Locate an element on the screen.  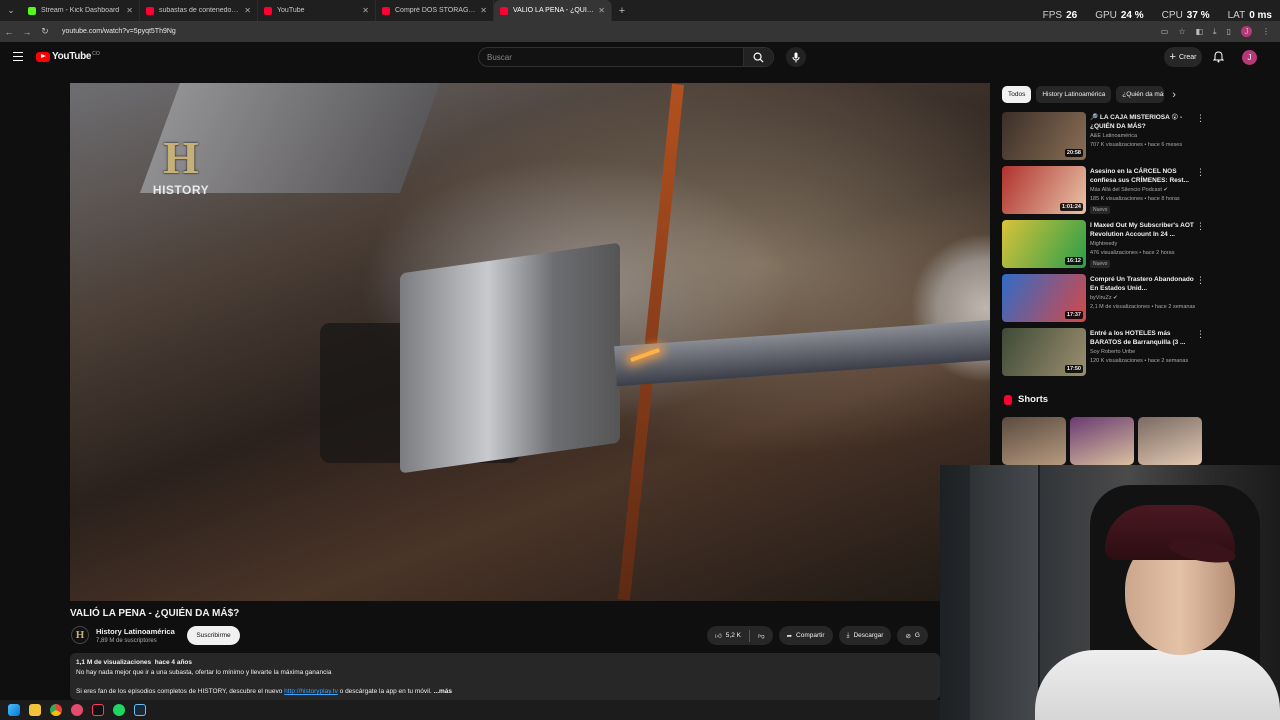
steam-icon is located at coordinates (140, 710).